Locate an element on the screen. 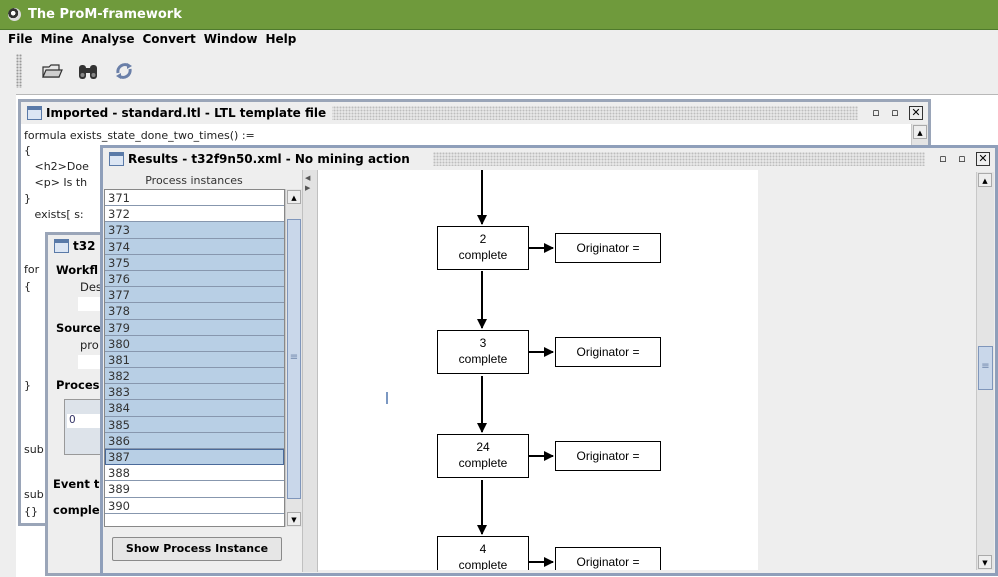 This screenshot has height=577, width=998. node-id: 3 is located at coordinates (483, 343).